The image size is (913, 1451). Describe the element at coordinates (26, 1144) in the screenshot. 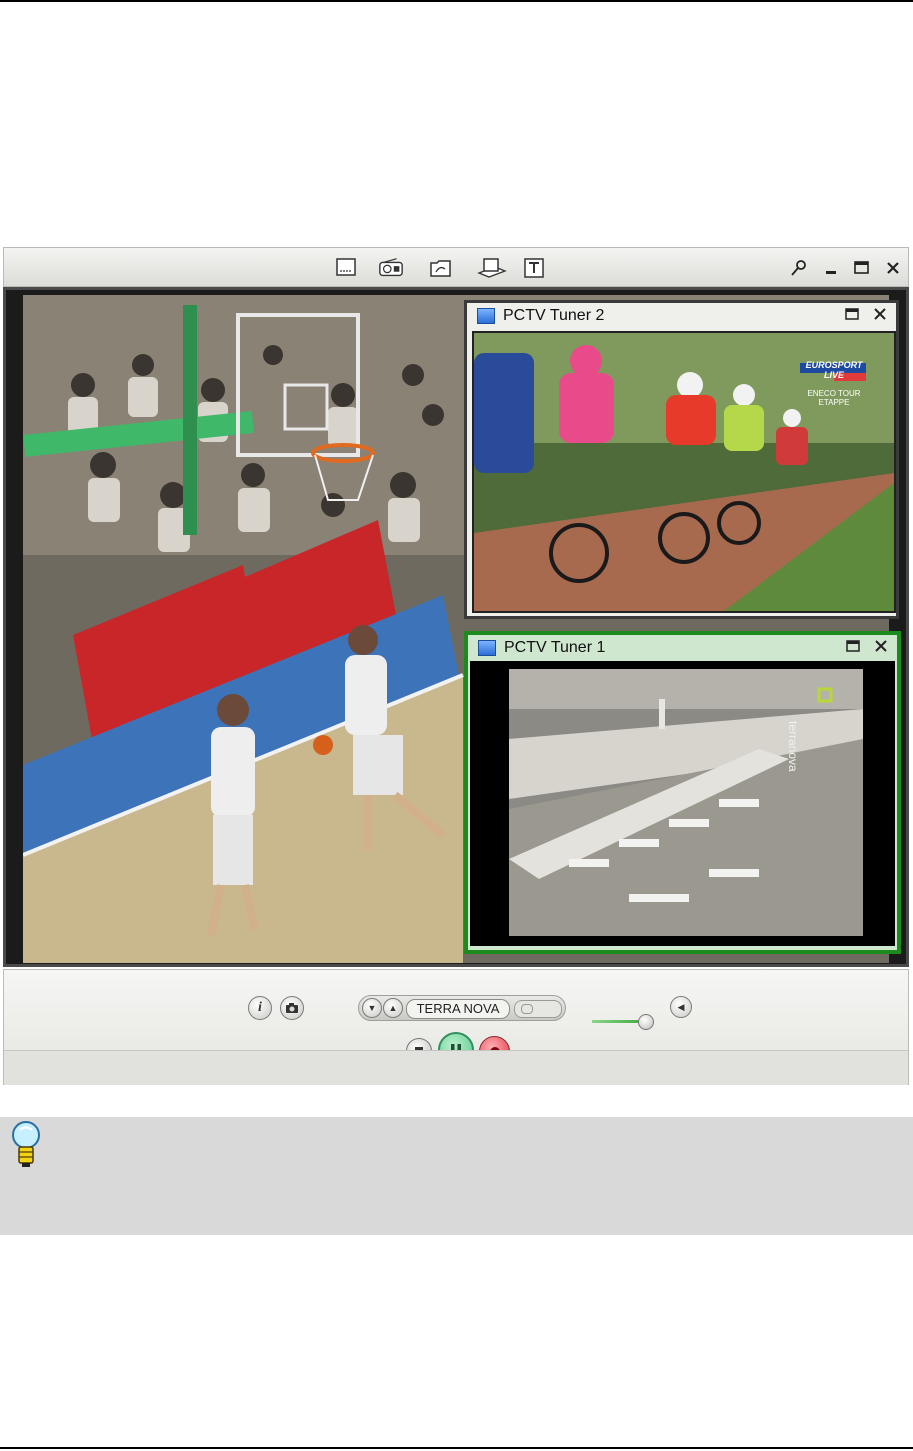

I see `lightbulb-icon` at that location.